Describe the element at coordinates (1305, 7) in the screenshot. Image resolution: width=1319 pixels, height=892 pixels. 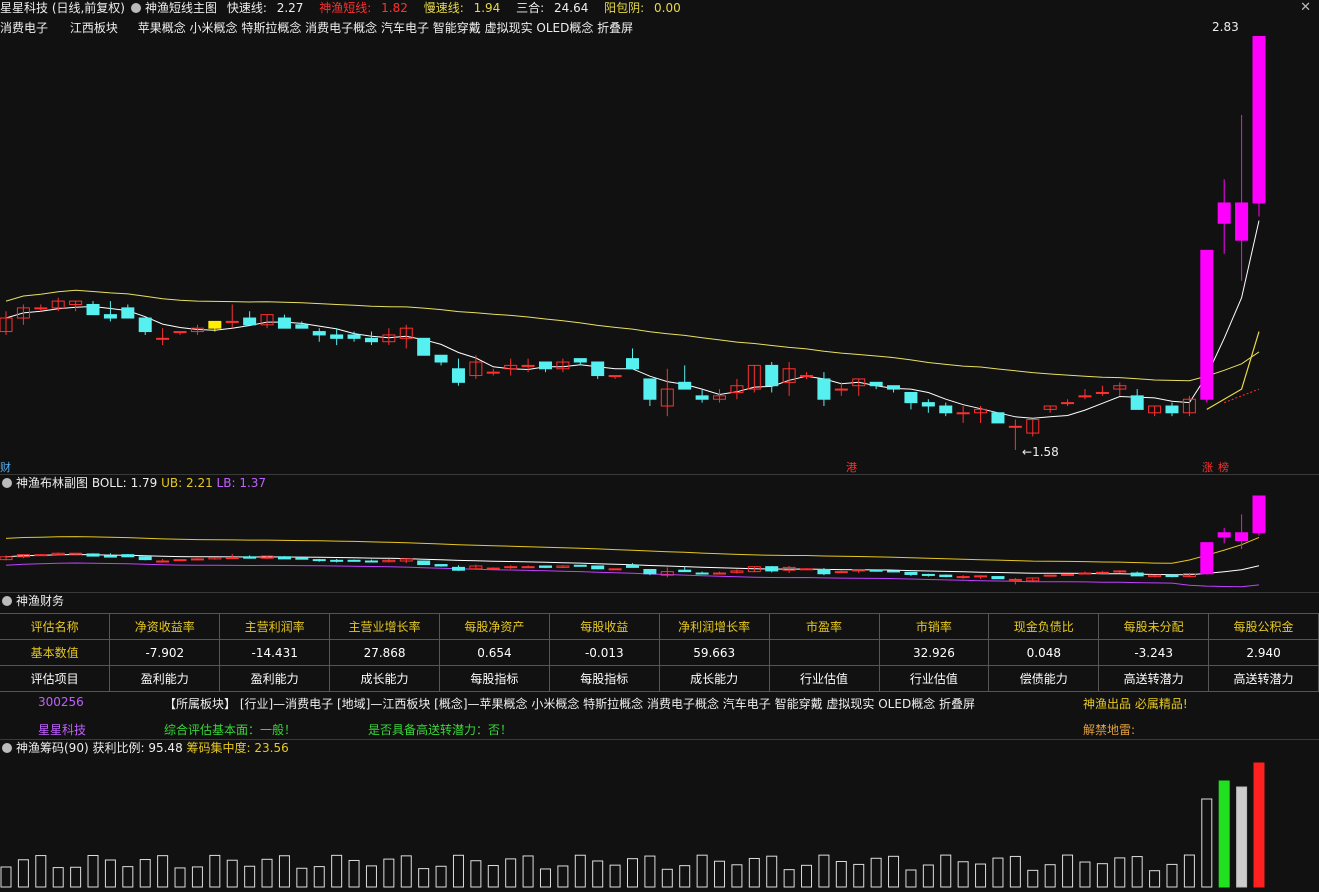
I see `close-icon: ✕` at that location.